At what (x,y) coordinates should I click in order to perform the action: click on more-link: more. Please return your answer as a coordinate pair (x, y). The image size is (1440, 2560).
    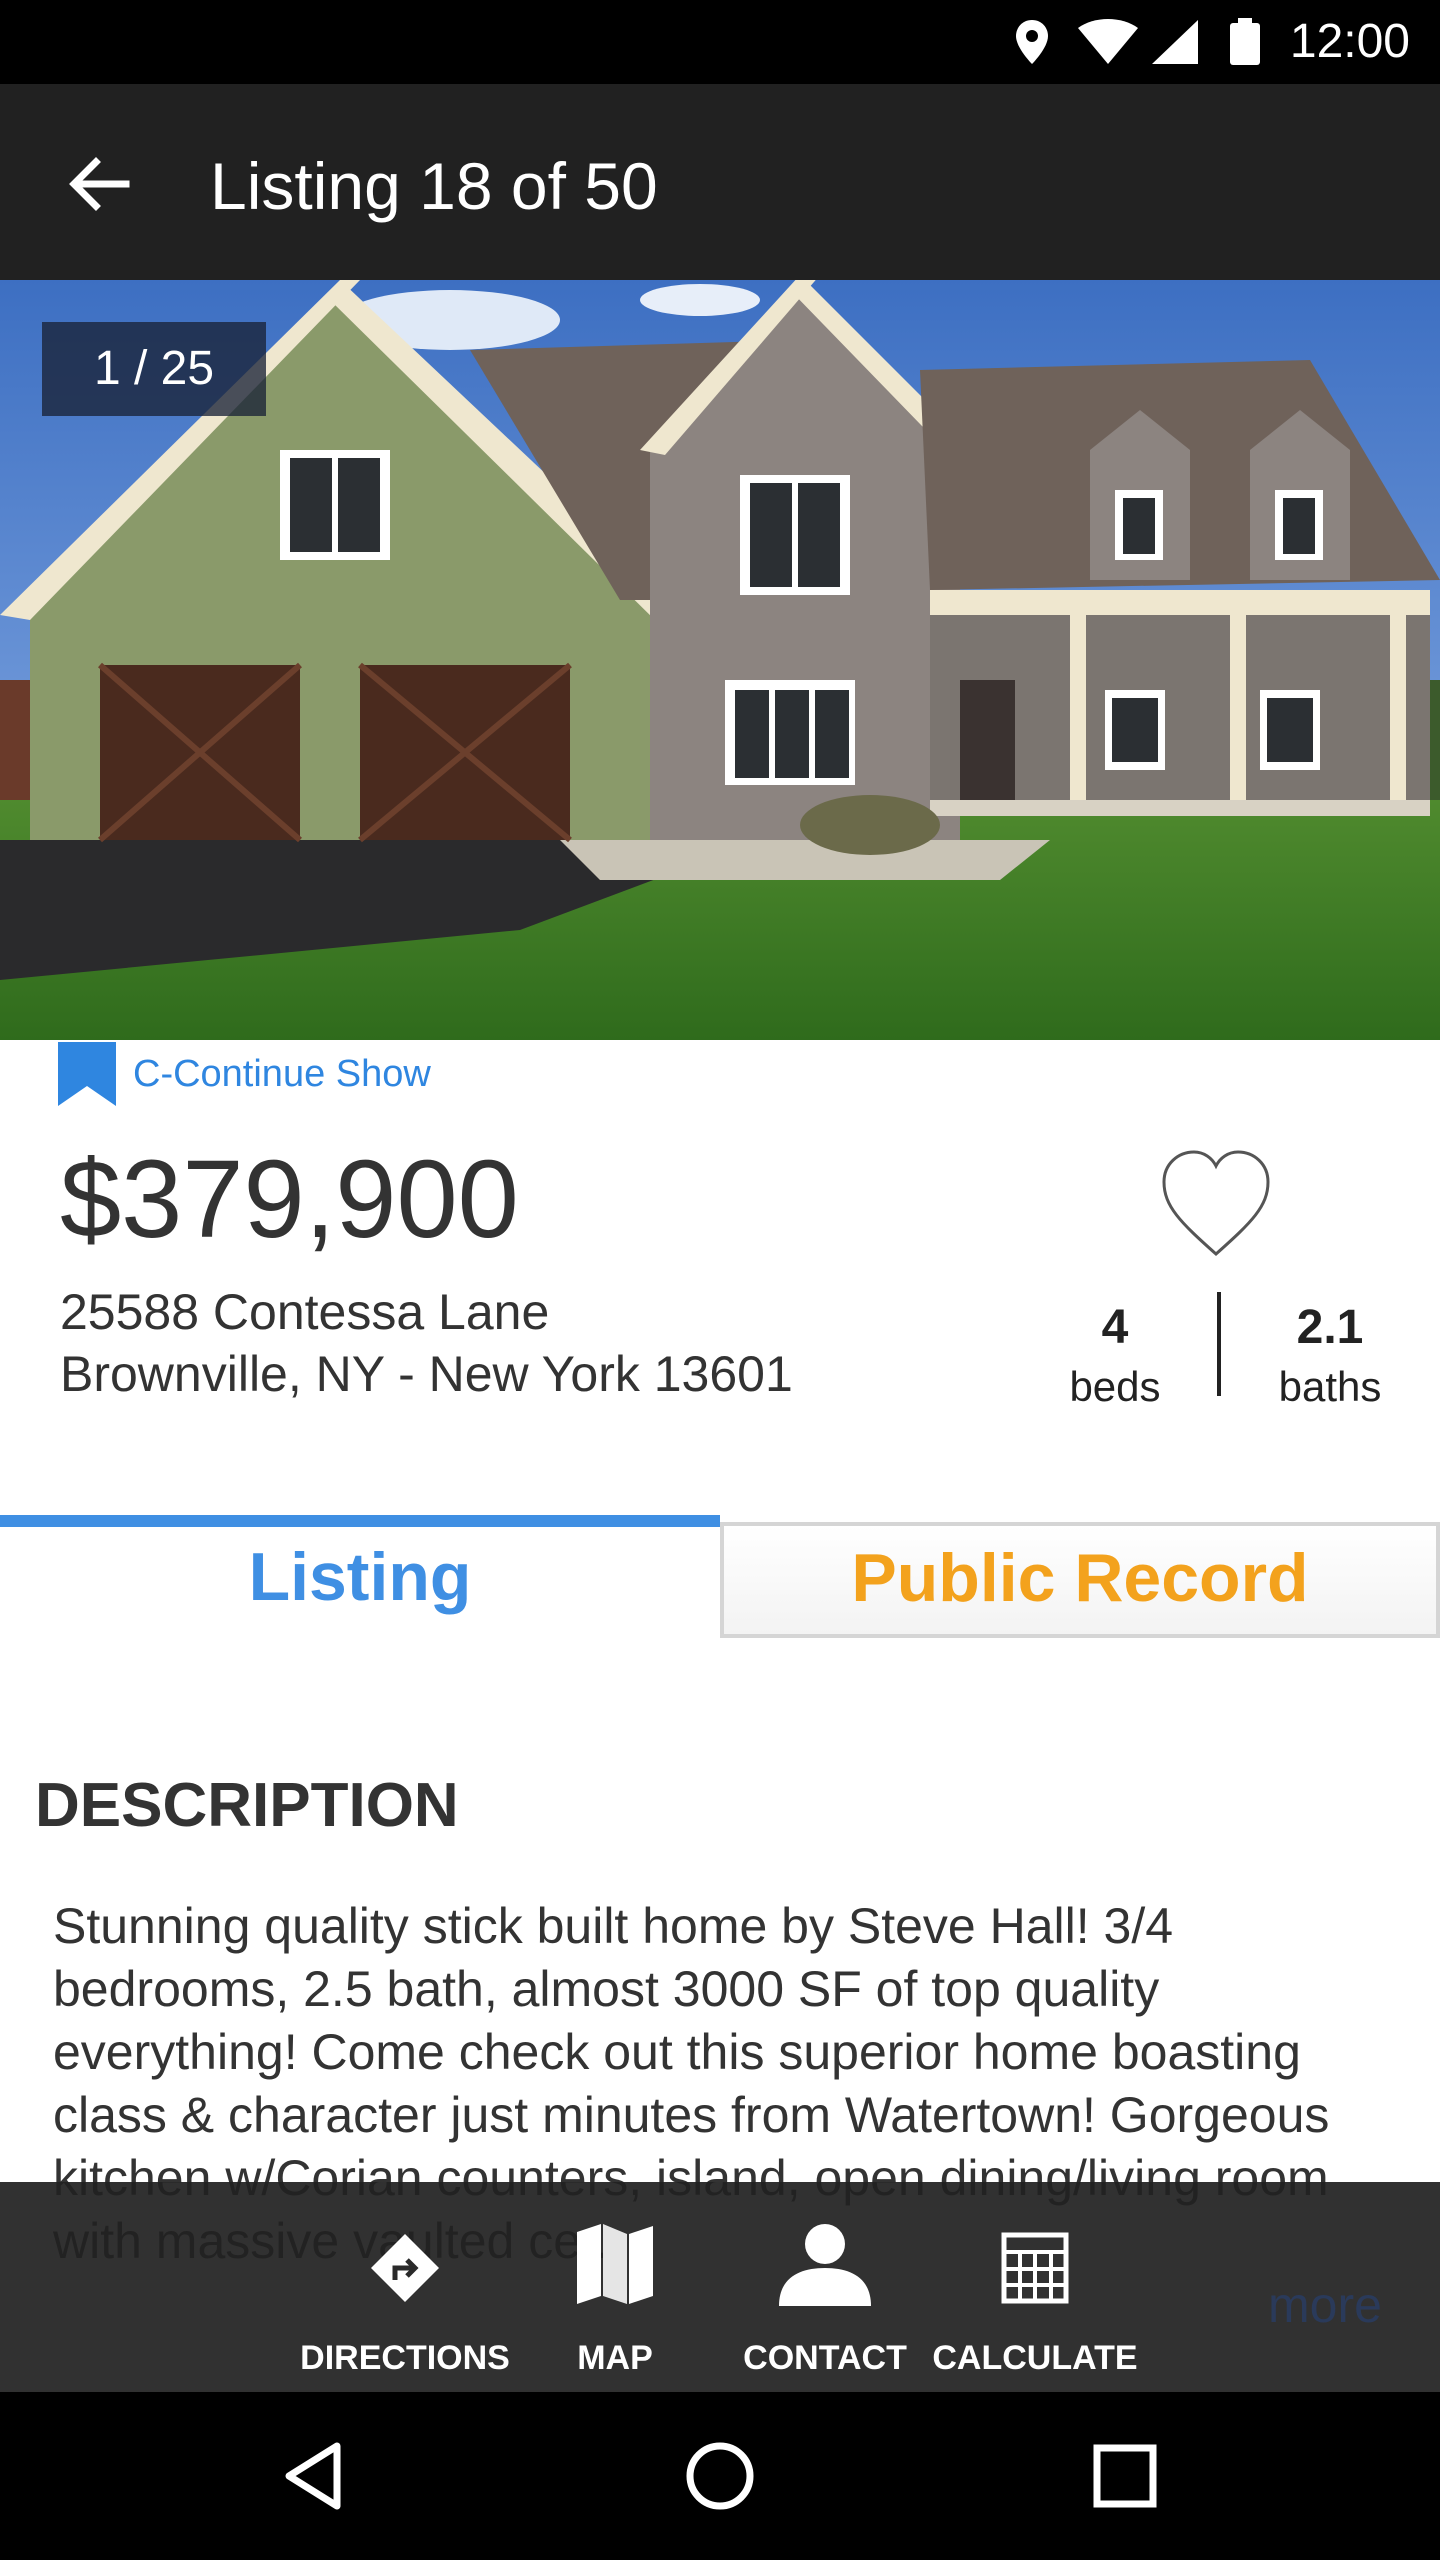
    Looking at the image, I should click on (1325, 2305).